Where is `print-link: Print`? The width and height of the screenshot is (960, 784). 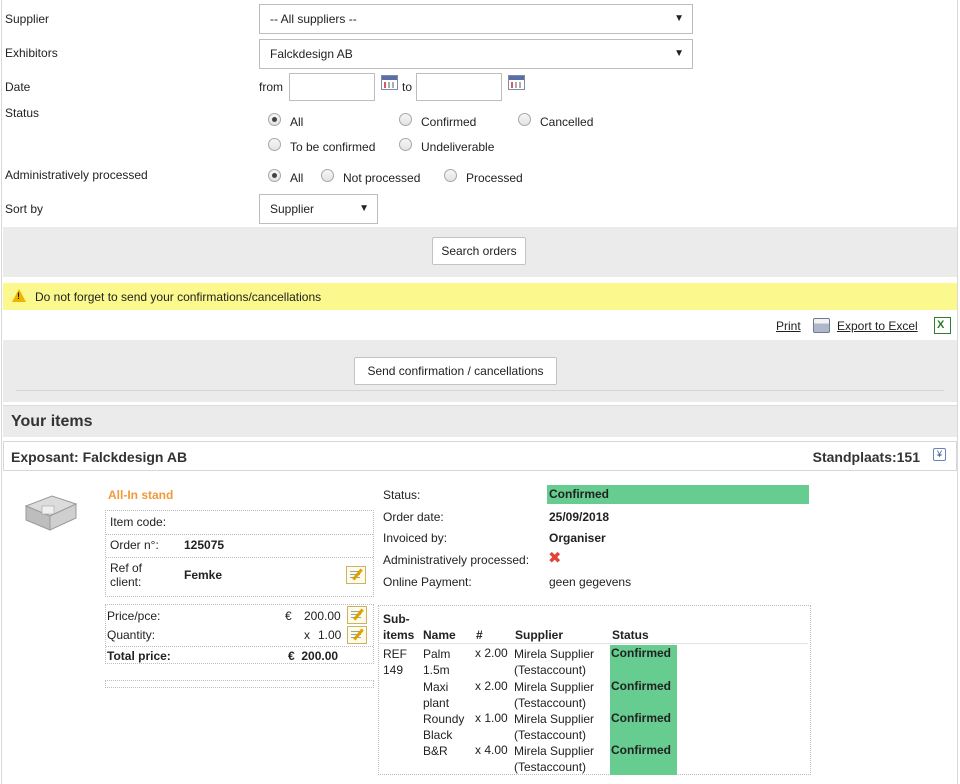 print-link: Print is located at coordinates (788, 326).